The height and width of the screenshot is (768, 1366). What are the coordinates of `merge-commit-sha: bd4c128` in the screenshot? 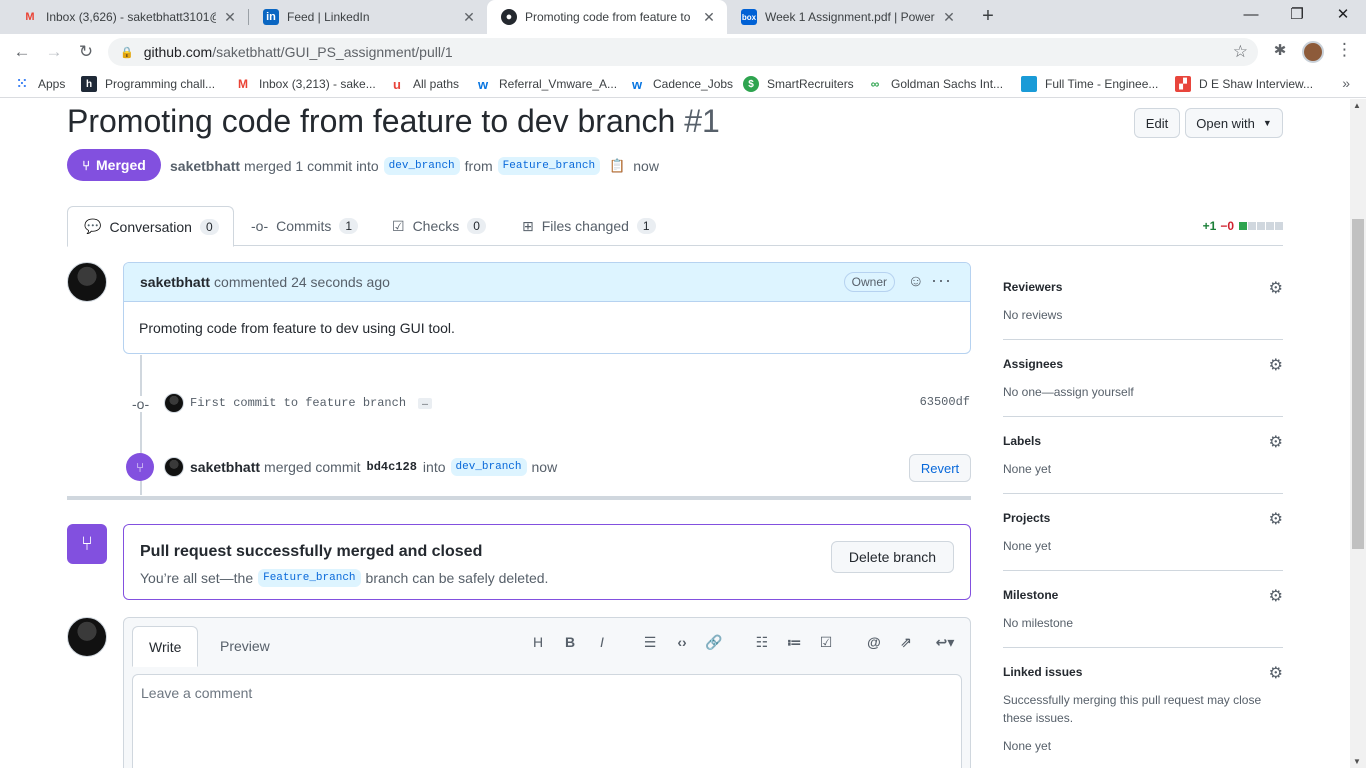 It's located at (392, 467).